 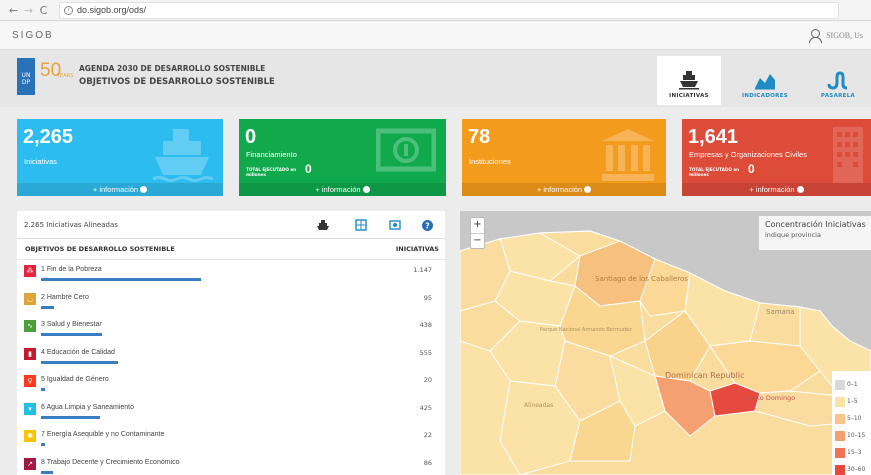 I want to click on instituciones-count: 78, so click(x=479, y=137).